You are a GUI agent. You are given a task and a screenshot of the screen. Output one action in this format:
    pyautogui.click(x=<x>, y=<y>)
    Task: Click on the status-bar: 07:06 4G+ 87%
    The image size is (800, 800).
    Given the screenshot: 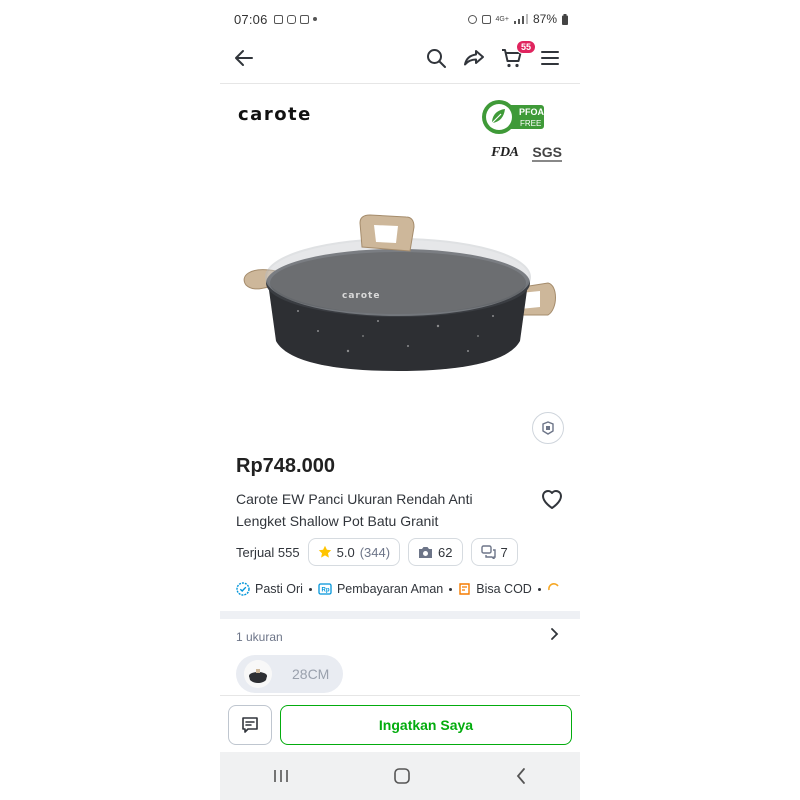 What is the action you would take?
    pyautogui.click(x=400, y=19)
    